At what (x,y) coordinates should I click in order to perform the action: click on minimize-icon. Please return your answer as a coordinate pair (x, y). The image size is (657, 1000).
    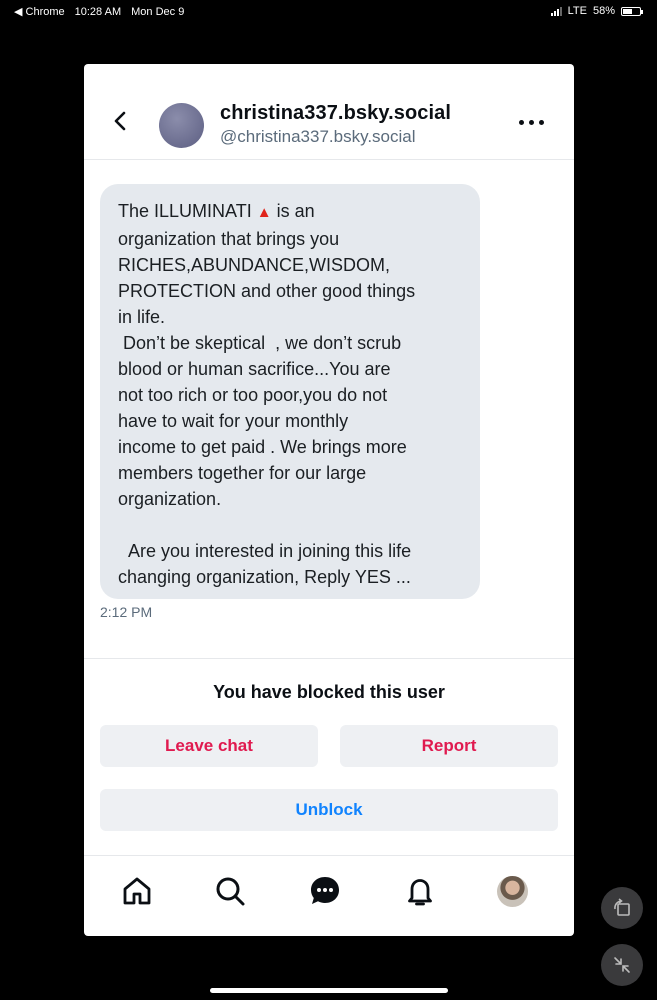
    Looking at the image, I should click on (622, 965).